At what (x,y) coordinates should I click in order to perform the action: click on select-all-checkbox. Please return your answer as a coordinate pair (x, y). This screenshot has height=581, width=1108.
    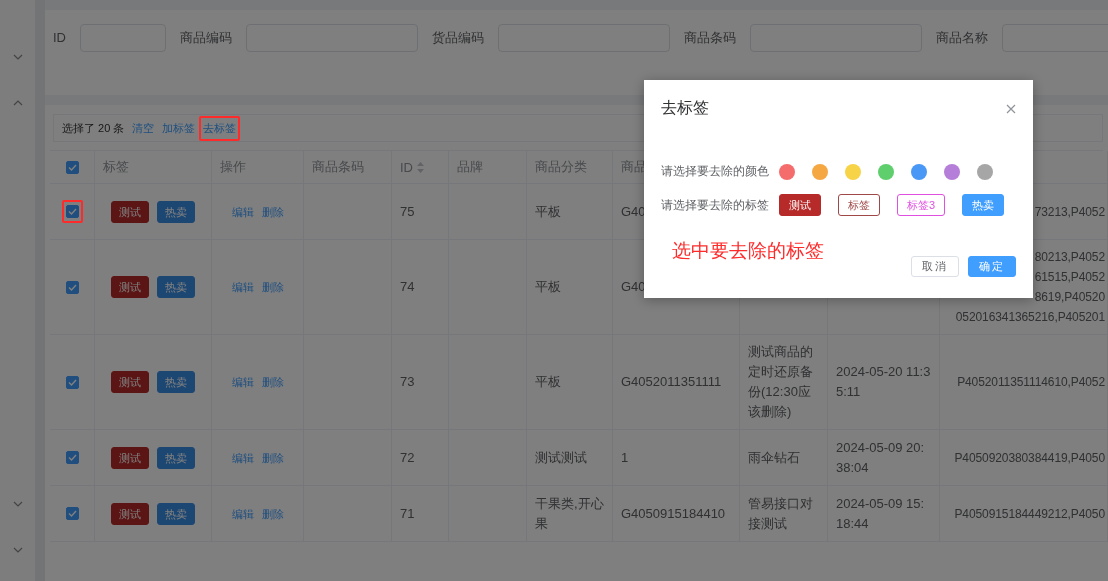
    Looking at the image, I should click on (72, 167).